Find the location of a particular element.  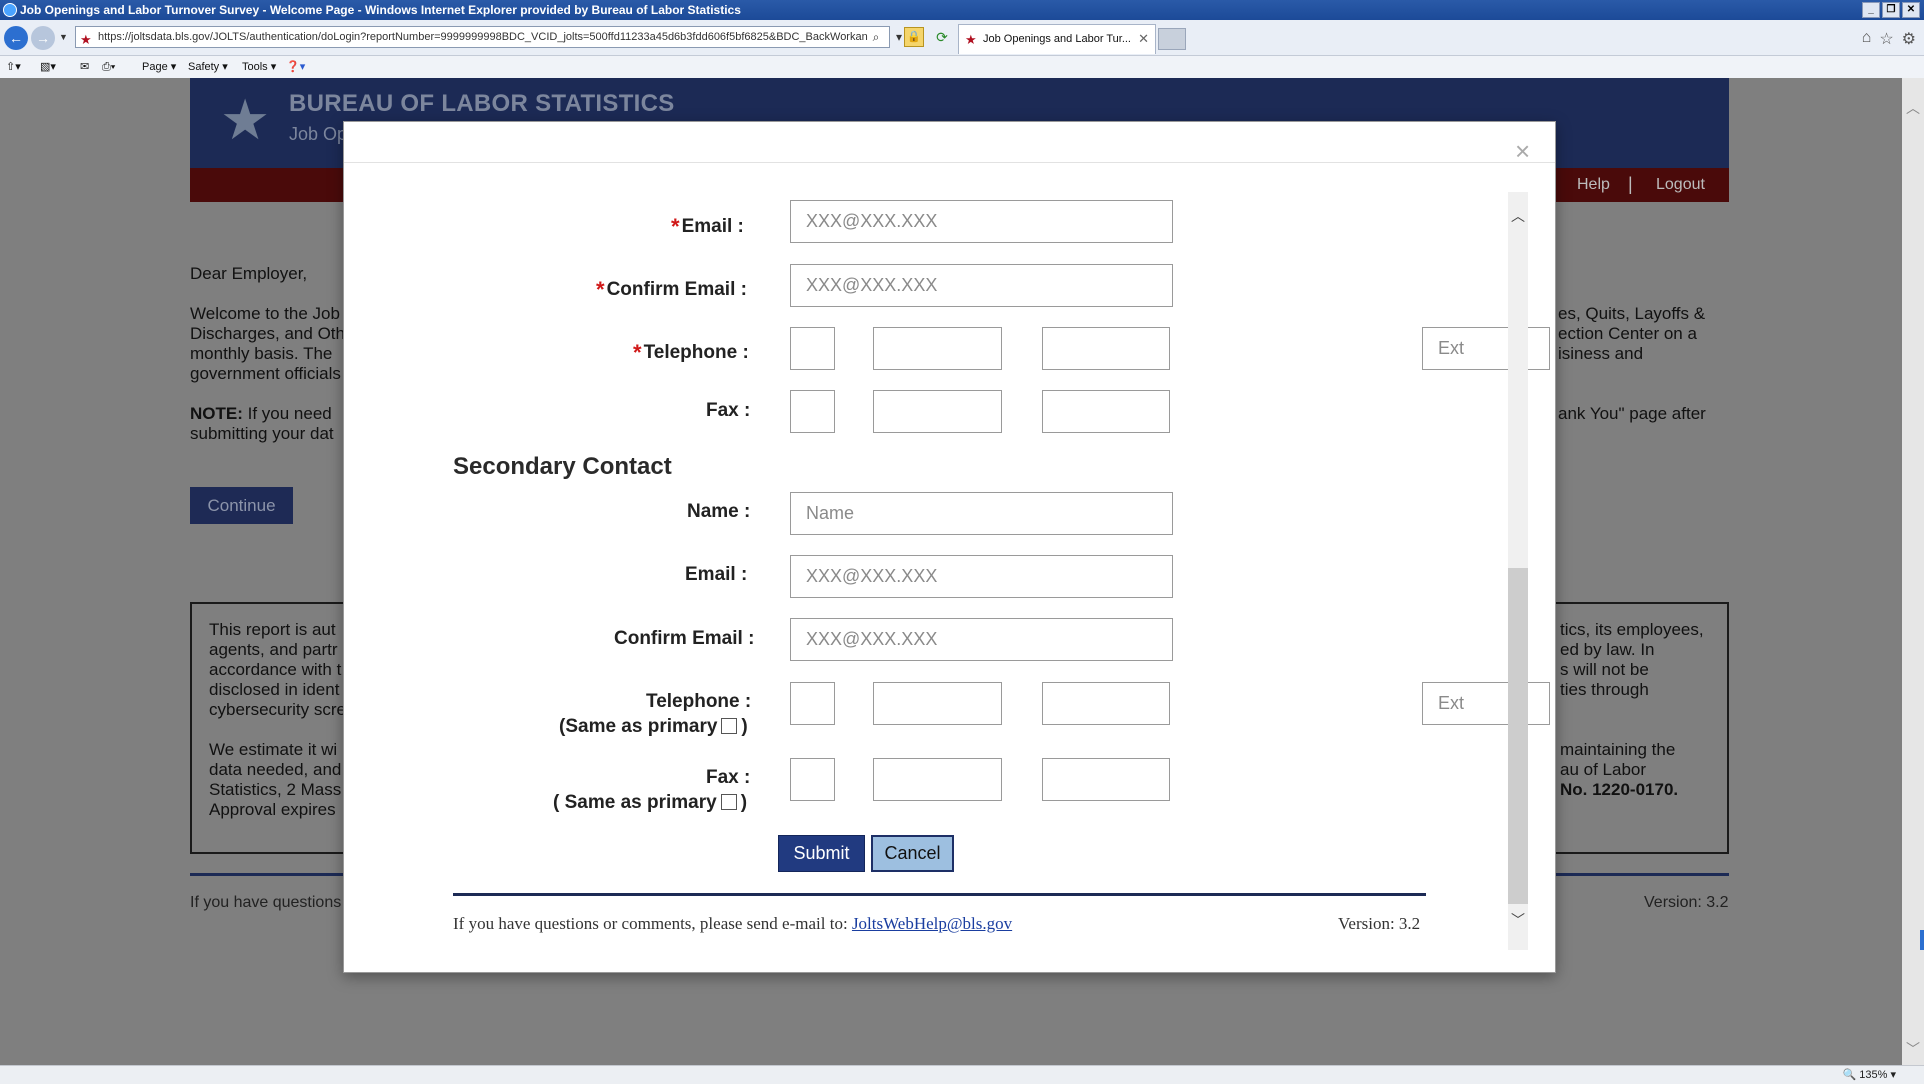

command-bar: ⇧▾ ▧▾ ✉ ⎙▾ Page ▾ Safety ▾ Tools ▾ ❓▾ is located at coordinates (962, 67).